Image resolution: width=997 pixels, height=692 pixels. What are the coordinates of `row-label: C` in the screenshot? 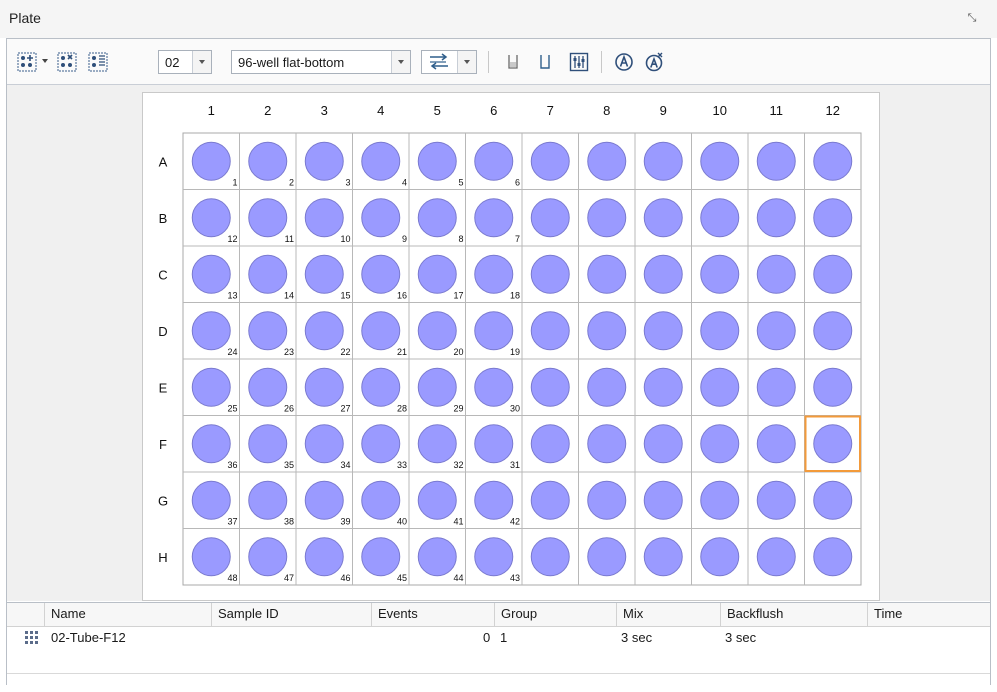 It's located at (162, 274).